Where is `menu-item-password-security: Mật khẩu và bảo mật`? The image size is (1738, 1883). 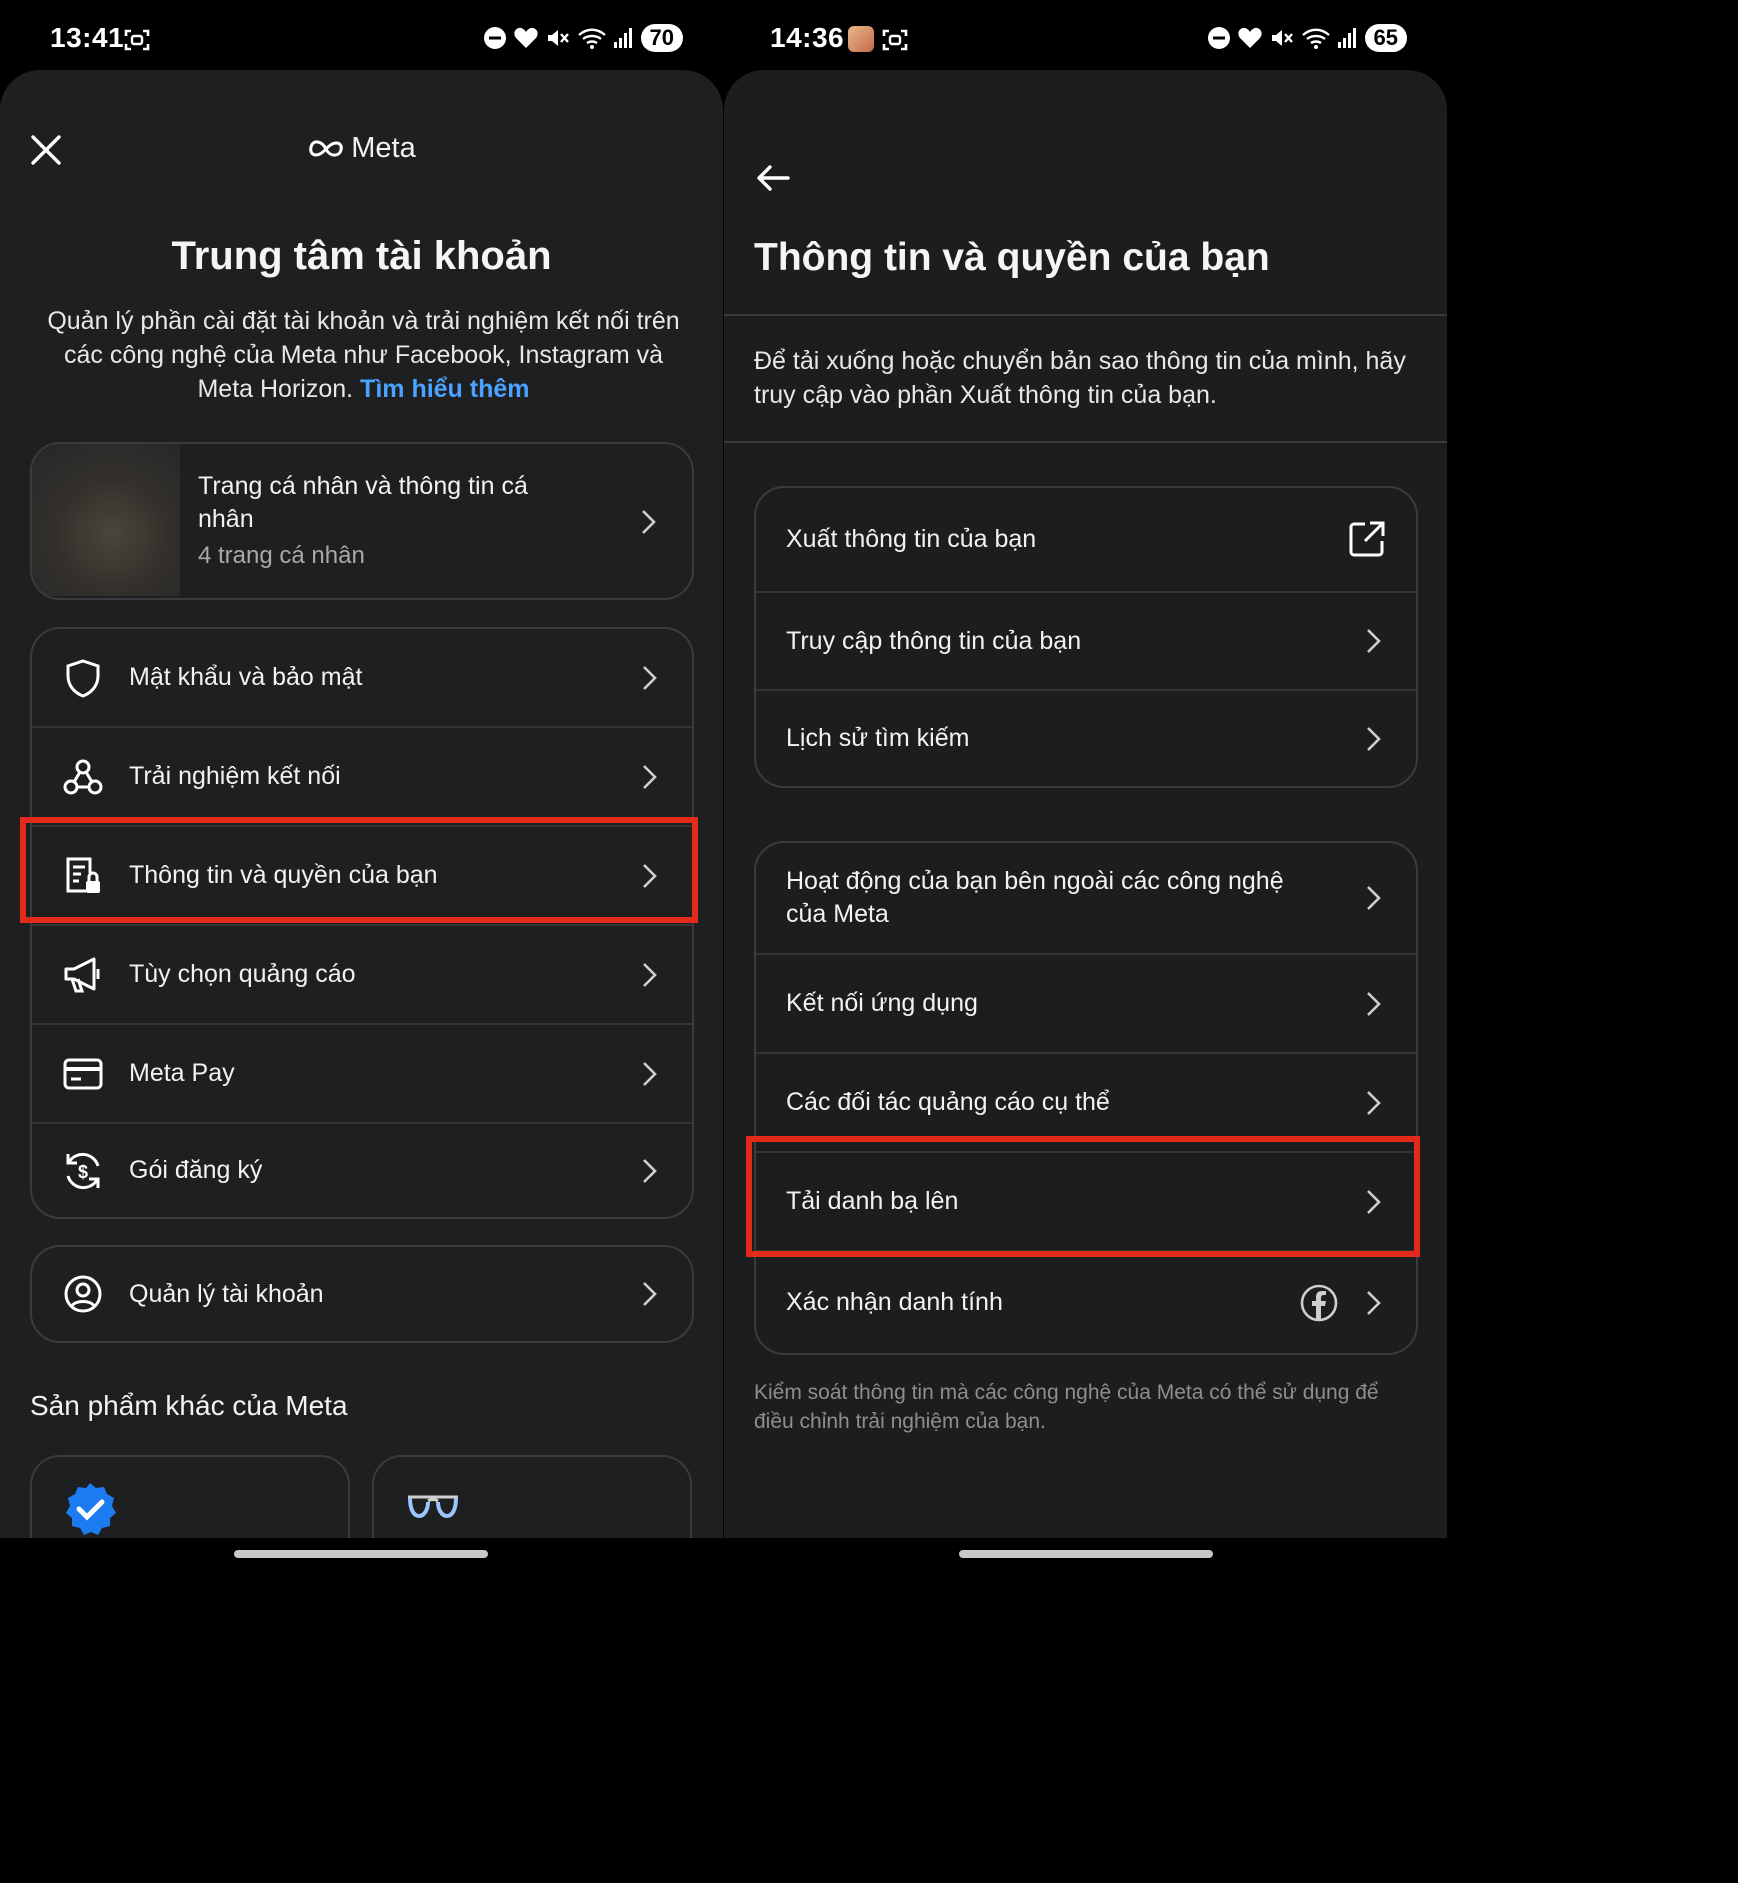
menu-item-password-security: Mật khẩu và bảo mật is located at coordinates (362, 677).